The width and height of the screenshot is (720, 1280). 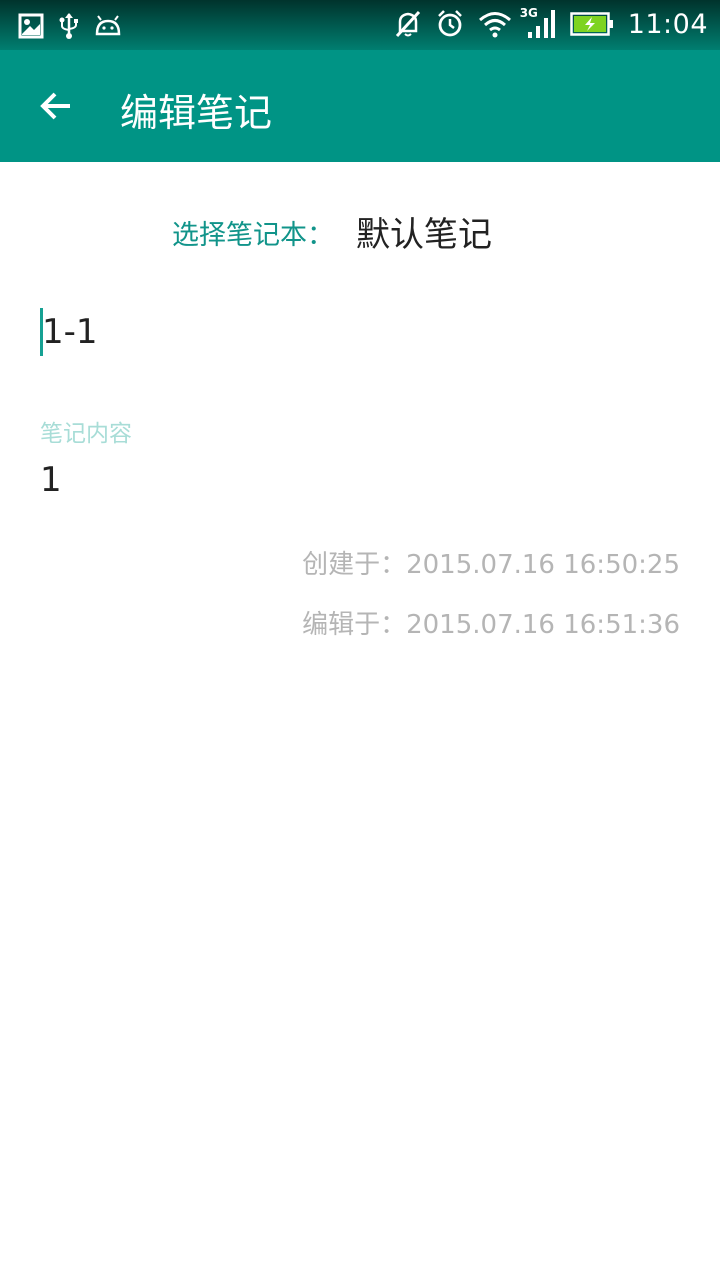 What do you see at coordinates (86, 434) in the screenshot?
I see `note-content-label: 笔记内容` at bounding box center [86, 434].